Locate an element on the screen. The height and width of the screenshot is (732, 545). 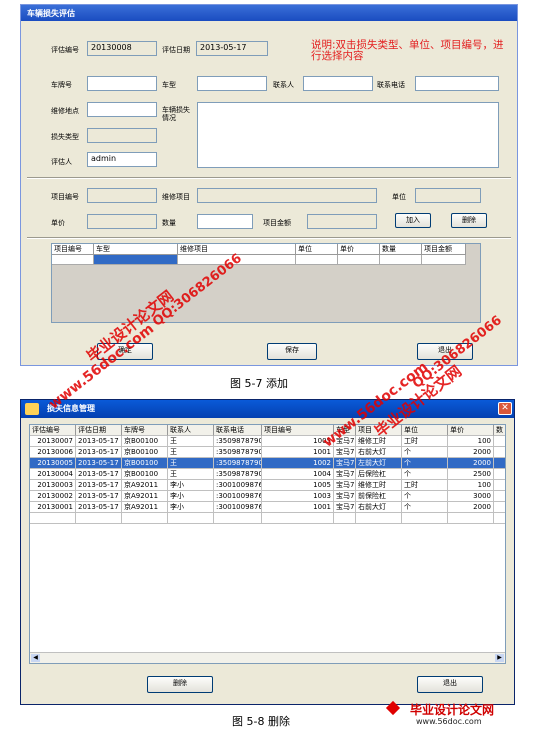
table-cell: 20130001 is located at coordinates (53, 507).